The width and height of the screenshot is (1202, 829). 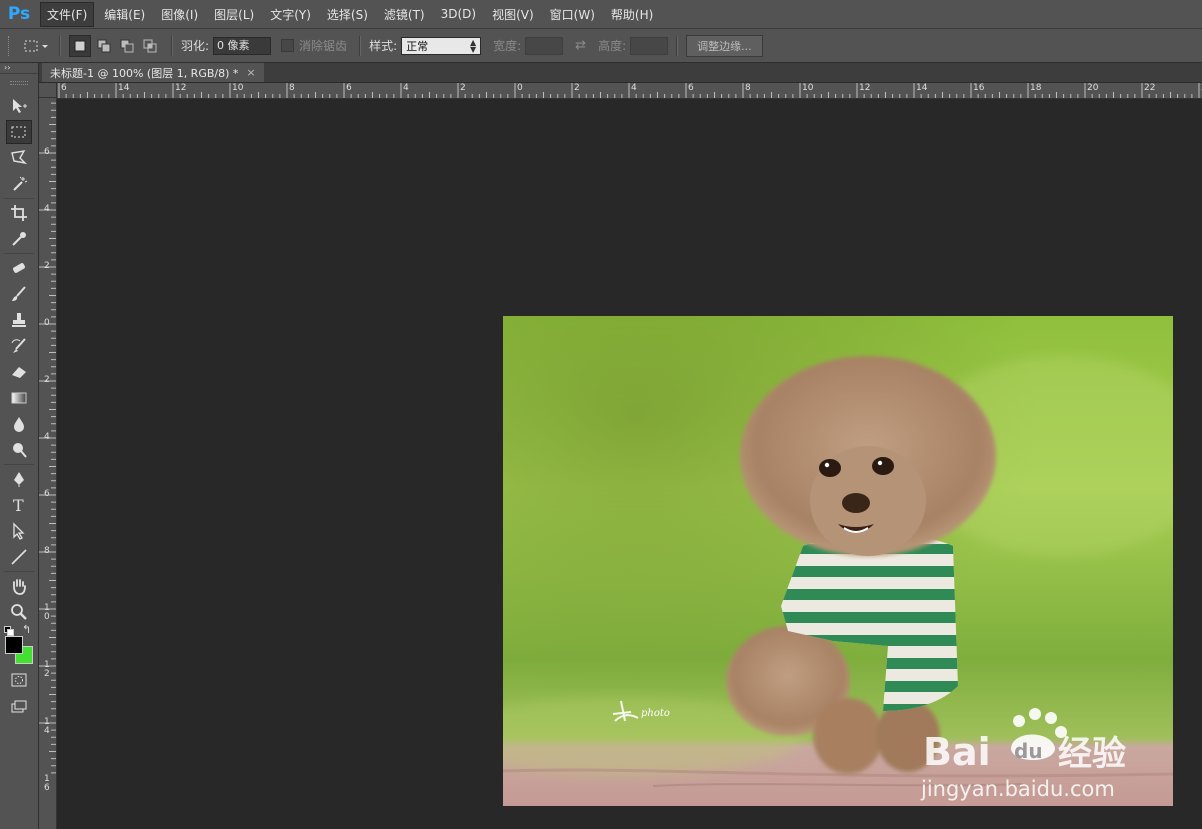 What do you see at coordinates (14, 645) in the screenshot?
I see `foreground-color-swatch` at bounding box center [14, 645].